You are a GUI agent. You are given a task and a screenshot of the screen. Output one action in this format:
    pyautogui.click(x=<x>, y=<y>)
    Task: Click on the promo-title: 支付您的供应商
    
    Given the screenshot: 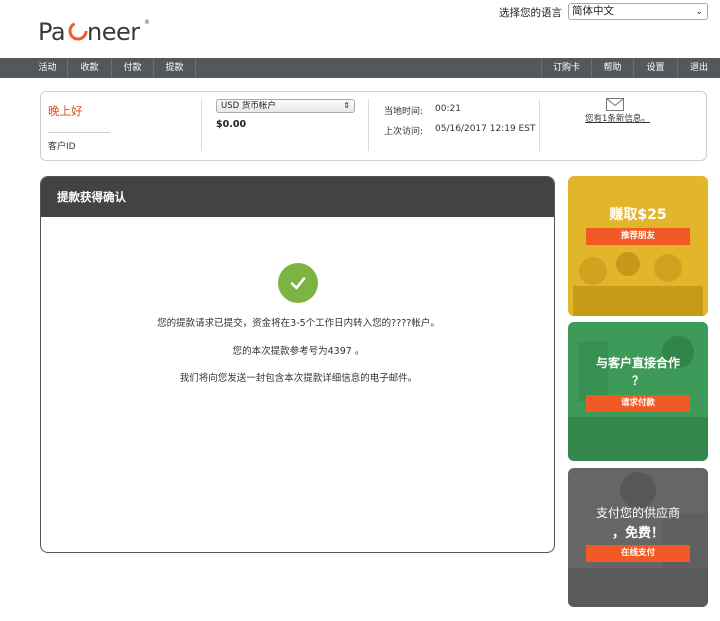 What is the action you would take?
    pyautogui.click(x=637, y=513)
    